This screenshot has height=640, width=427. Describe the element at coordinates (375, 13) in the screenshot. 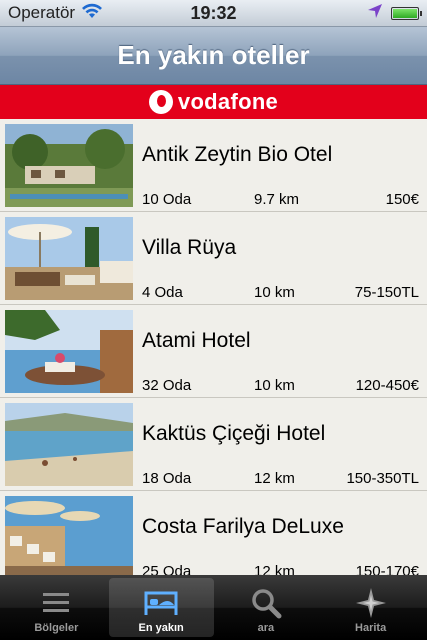

I see `location-arrow-icon` at that location.